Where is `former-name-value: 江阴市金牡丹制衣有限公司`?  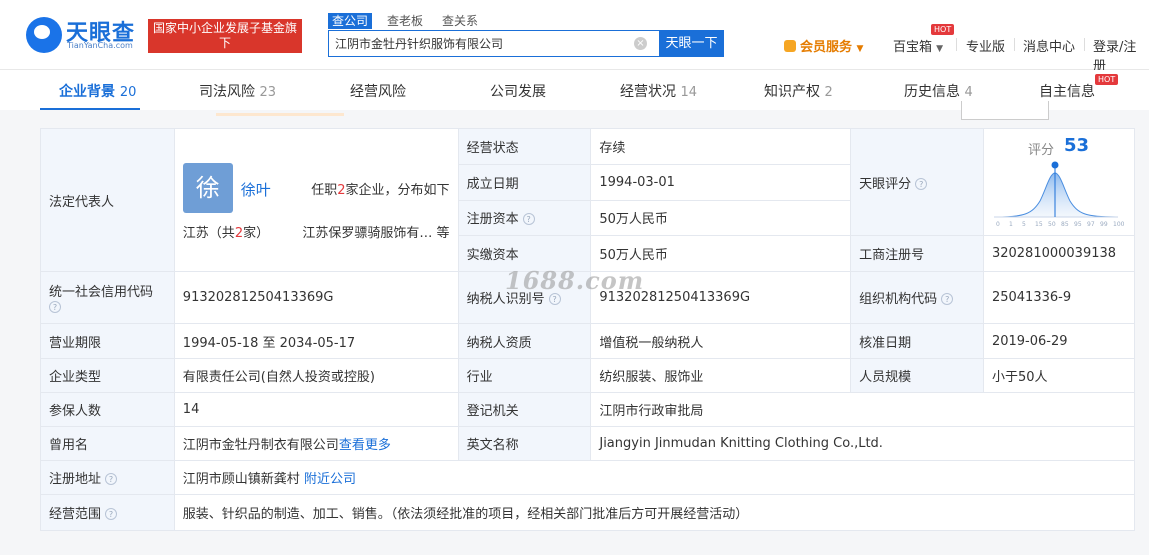 former-name-value: 江阴市金牡丹制衣有限公司 is located at coordinates (260, 445).